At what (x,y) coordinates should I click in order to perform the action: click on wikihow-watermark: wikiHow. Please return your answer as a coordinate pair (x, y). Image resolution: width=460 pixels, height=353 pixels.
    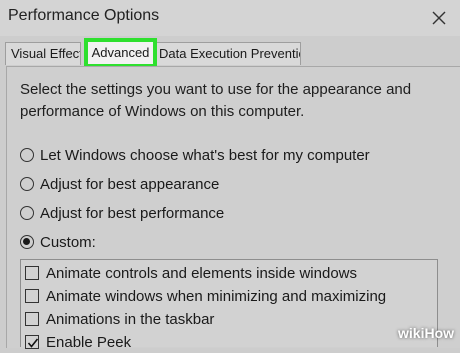
    Looking at the image, I should click on (426, 333).